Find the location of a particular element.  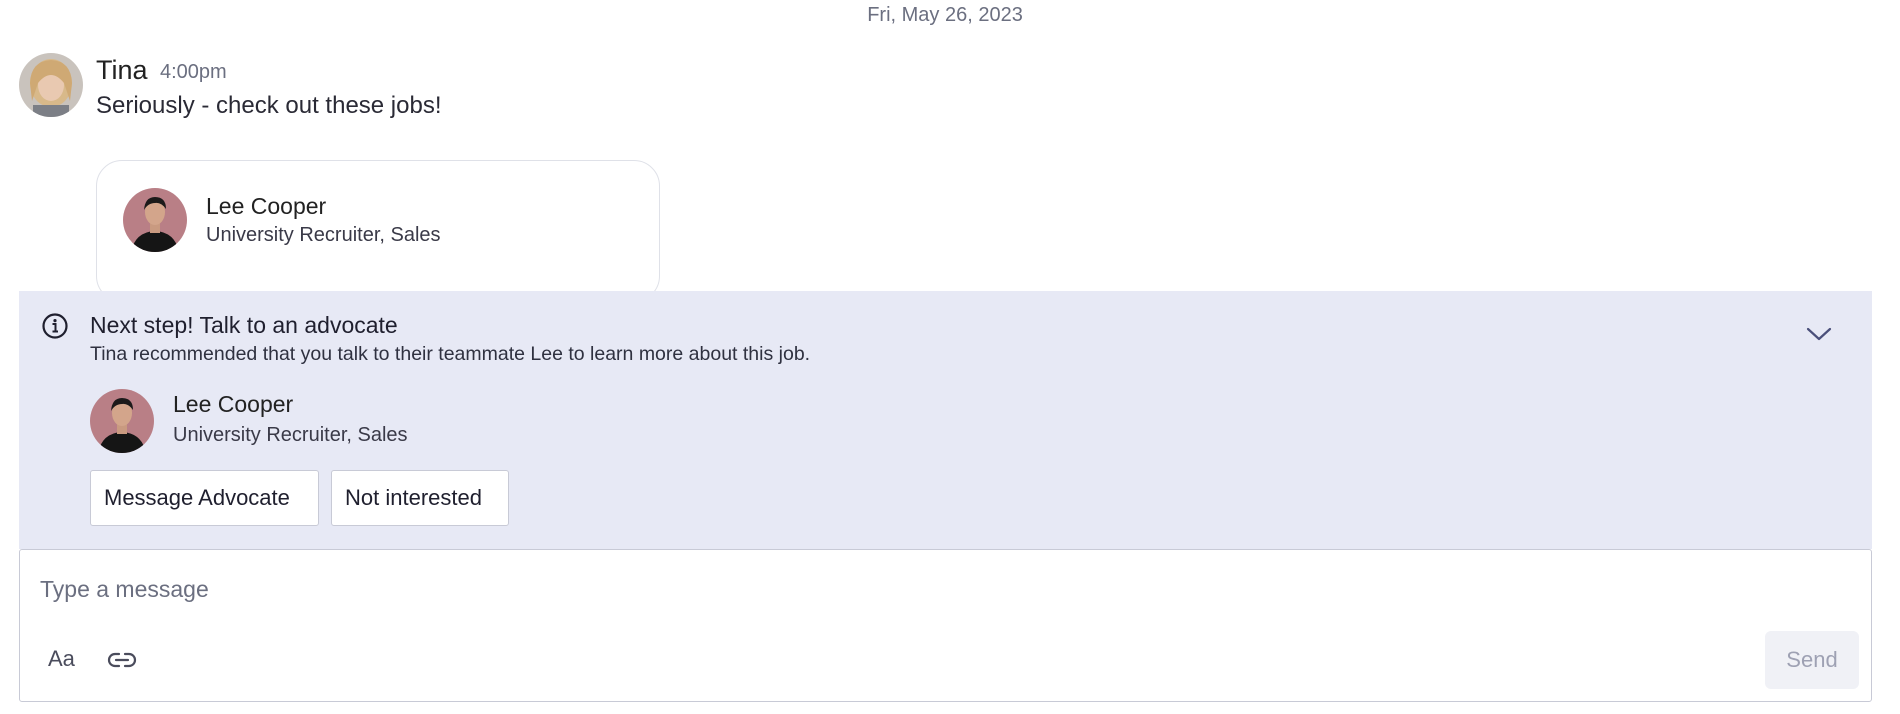

job-card-role: University Recruiter, Sales is located at coordinates (323, 235).